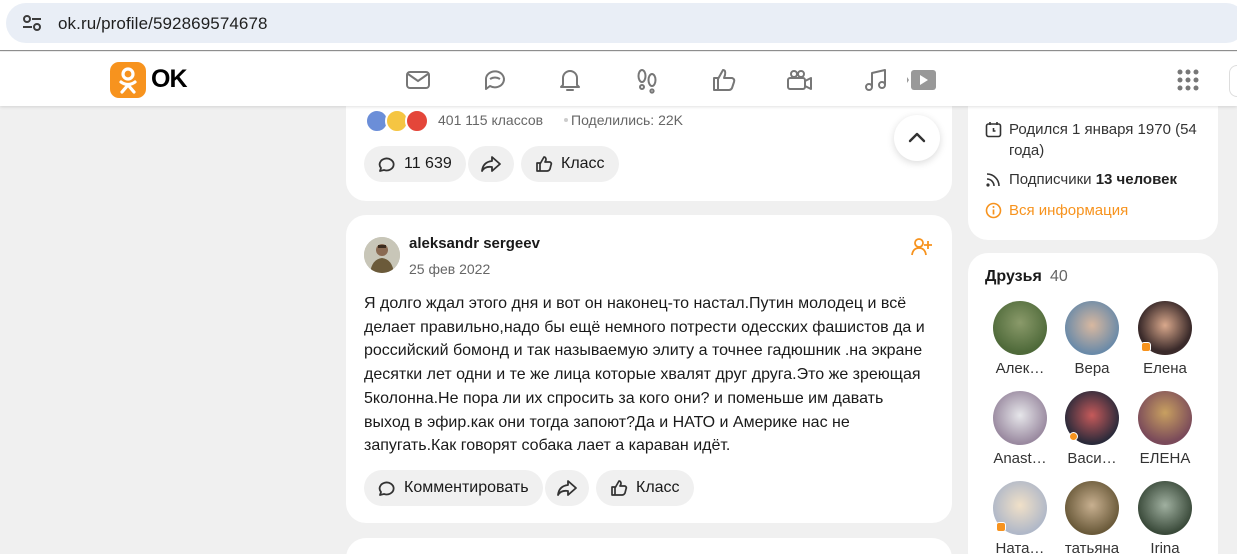  I want to click on friend-name: татьяна, so click(1092, 547).